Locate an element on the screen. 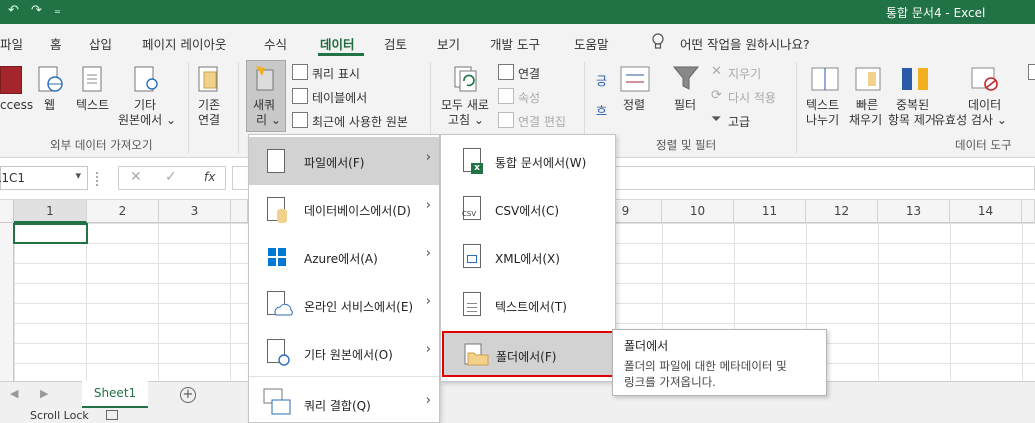  existing-connections-icon is located at coordinates (210, 80).